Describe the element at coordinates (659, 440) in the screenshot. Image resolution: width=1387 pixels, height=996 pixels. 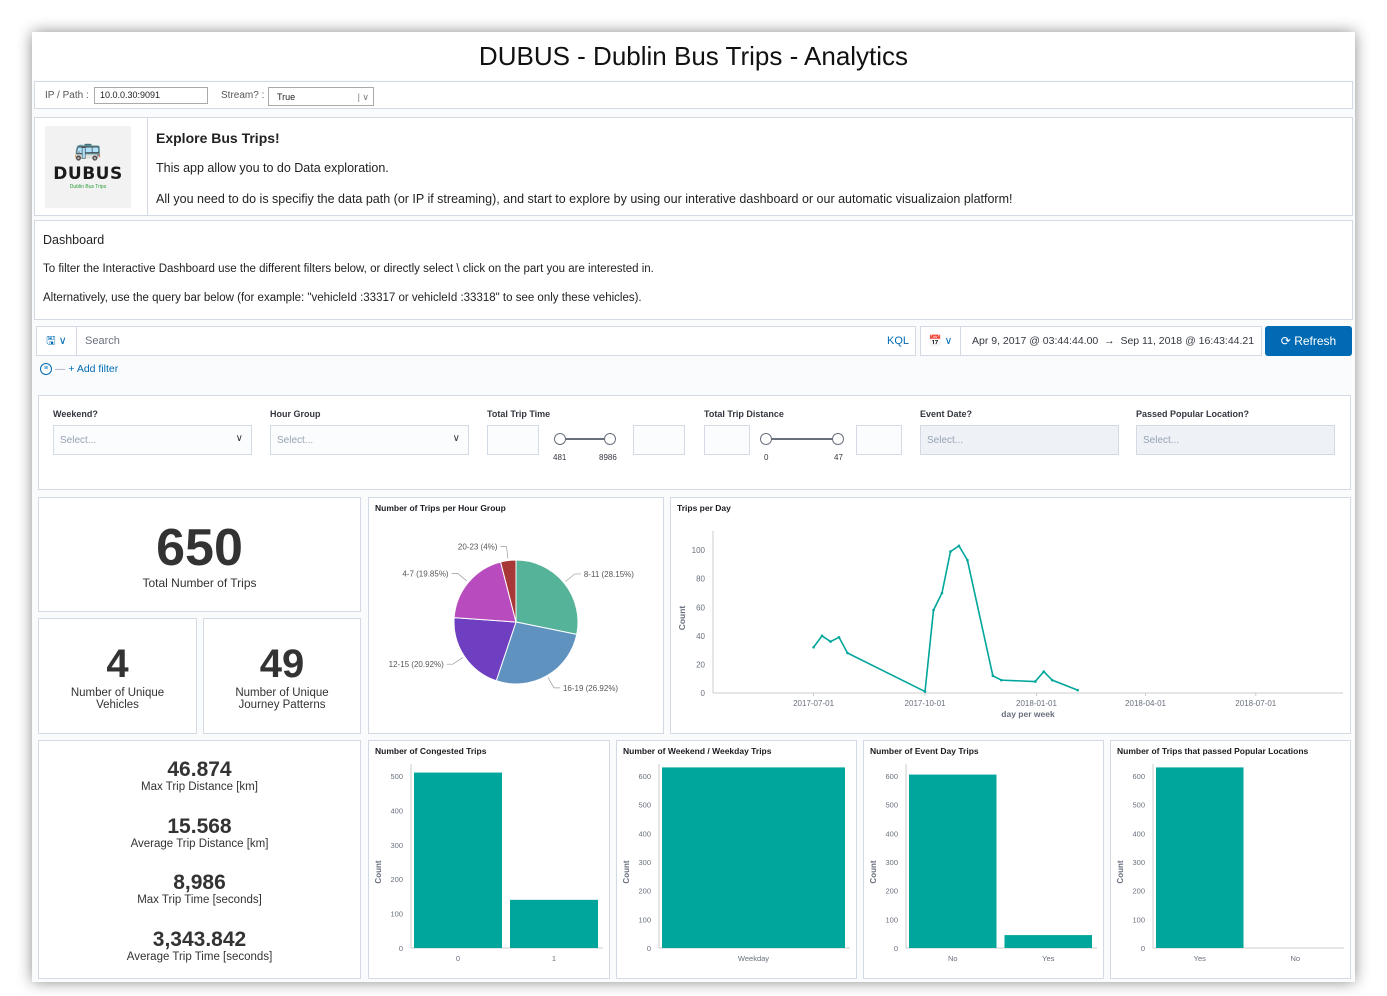
I see `trip-time-max-input` at that location.